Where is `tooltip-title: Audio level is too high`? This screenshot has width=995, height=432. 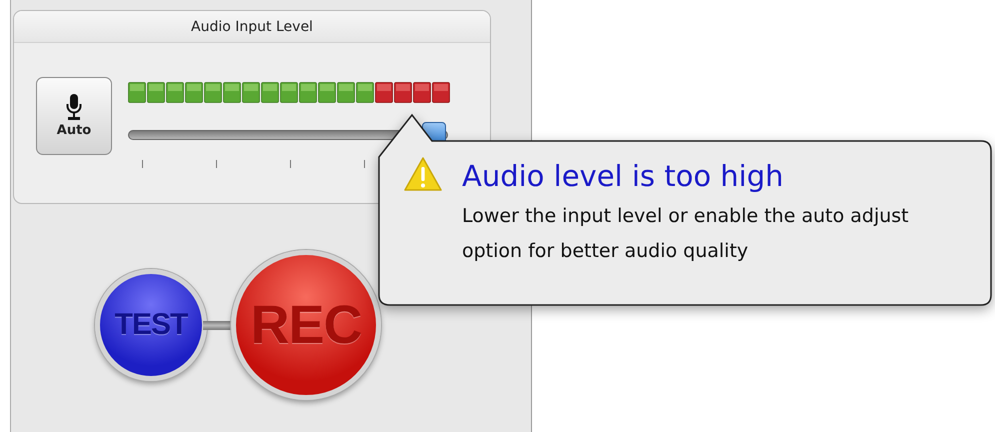 tooltip-title: Audio level is too high is located at coordinates (623, 176).